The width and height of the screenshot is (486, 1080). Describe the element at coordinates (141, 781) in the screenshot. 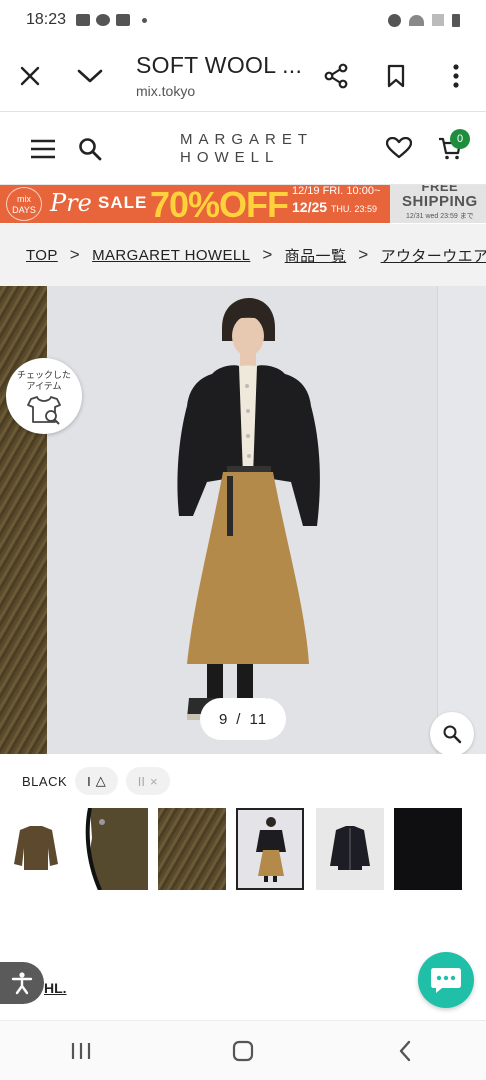

I see `size-label: II` at that location.